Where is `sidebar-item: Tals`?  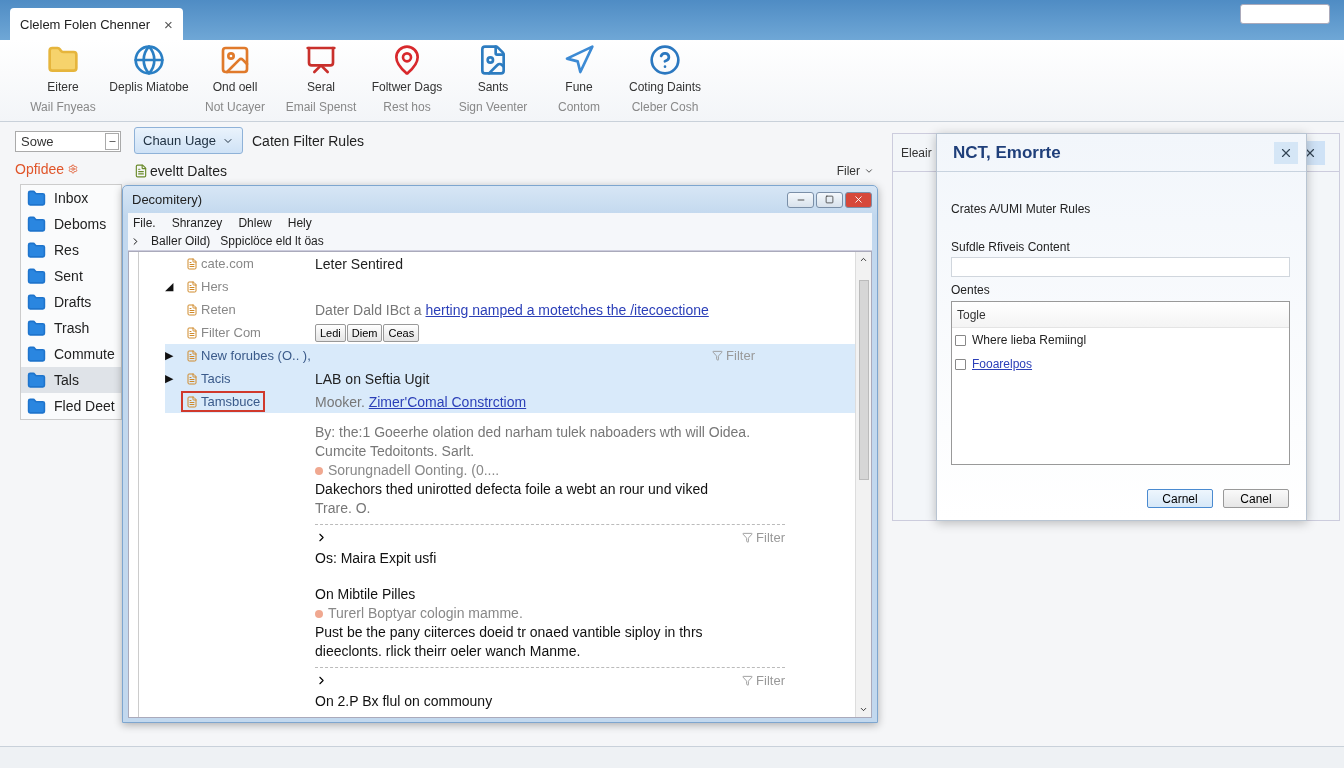
sidebar-item: Tals is located at coordinates (71, 380).